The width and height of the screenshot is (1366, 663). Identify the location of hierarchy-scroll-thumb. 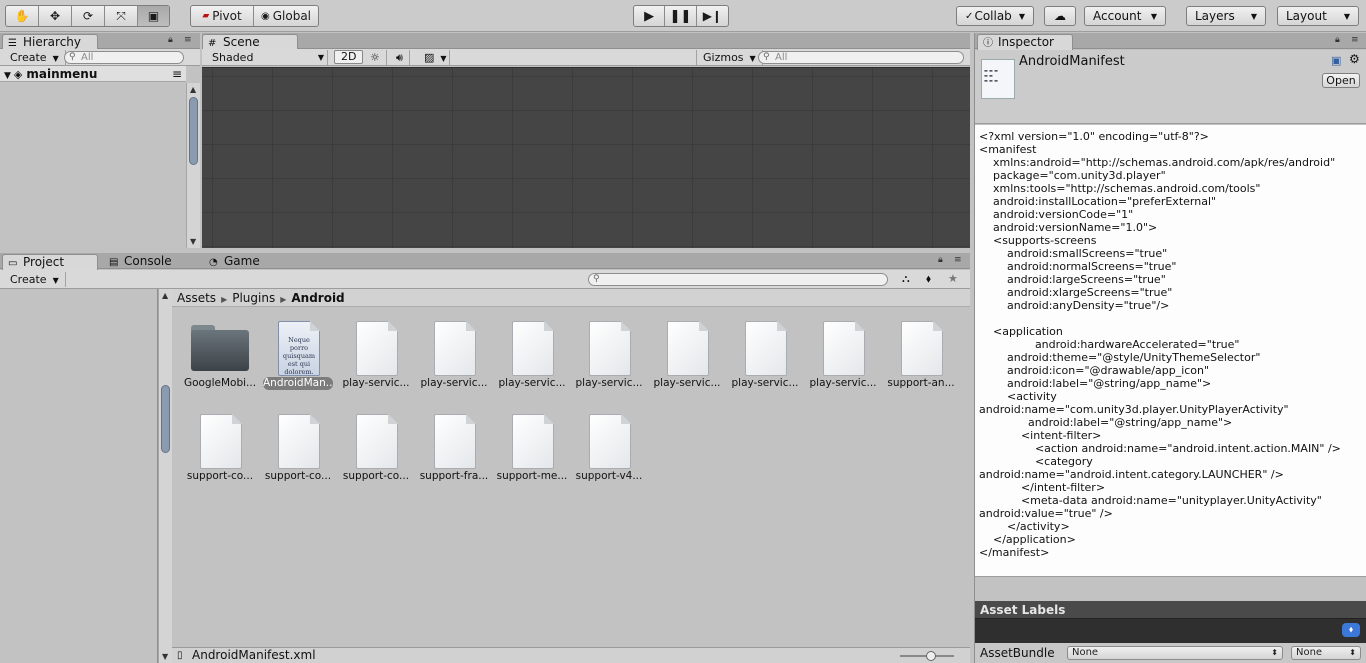
(193, 131).